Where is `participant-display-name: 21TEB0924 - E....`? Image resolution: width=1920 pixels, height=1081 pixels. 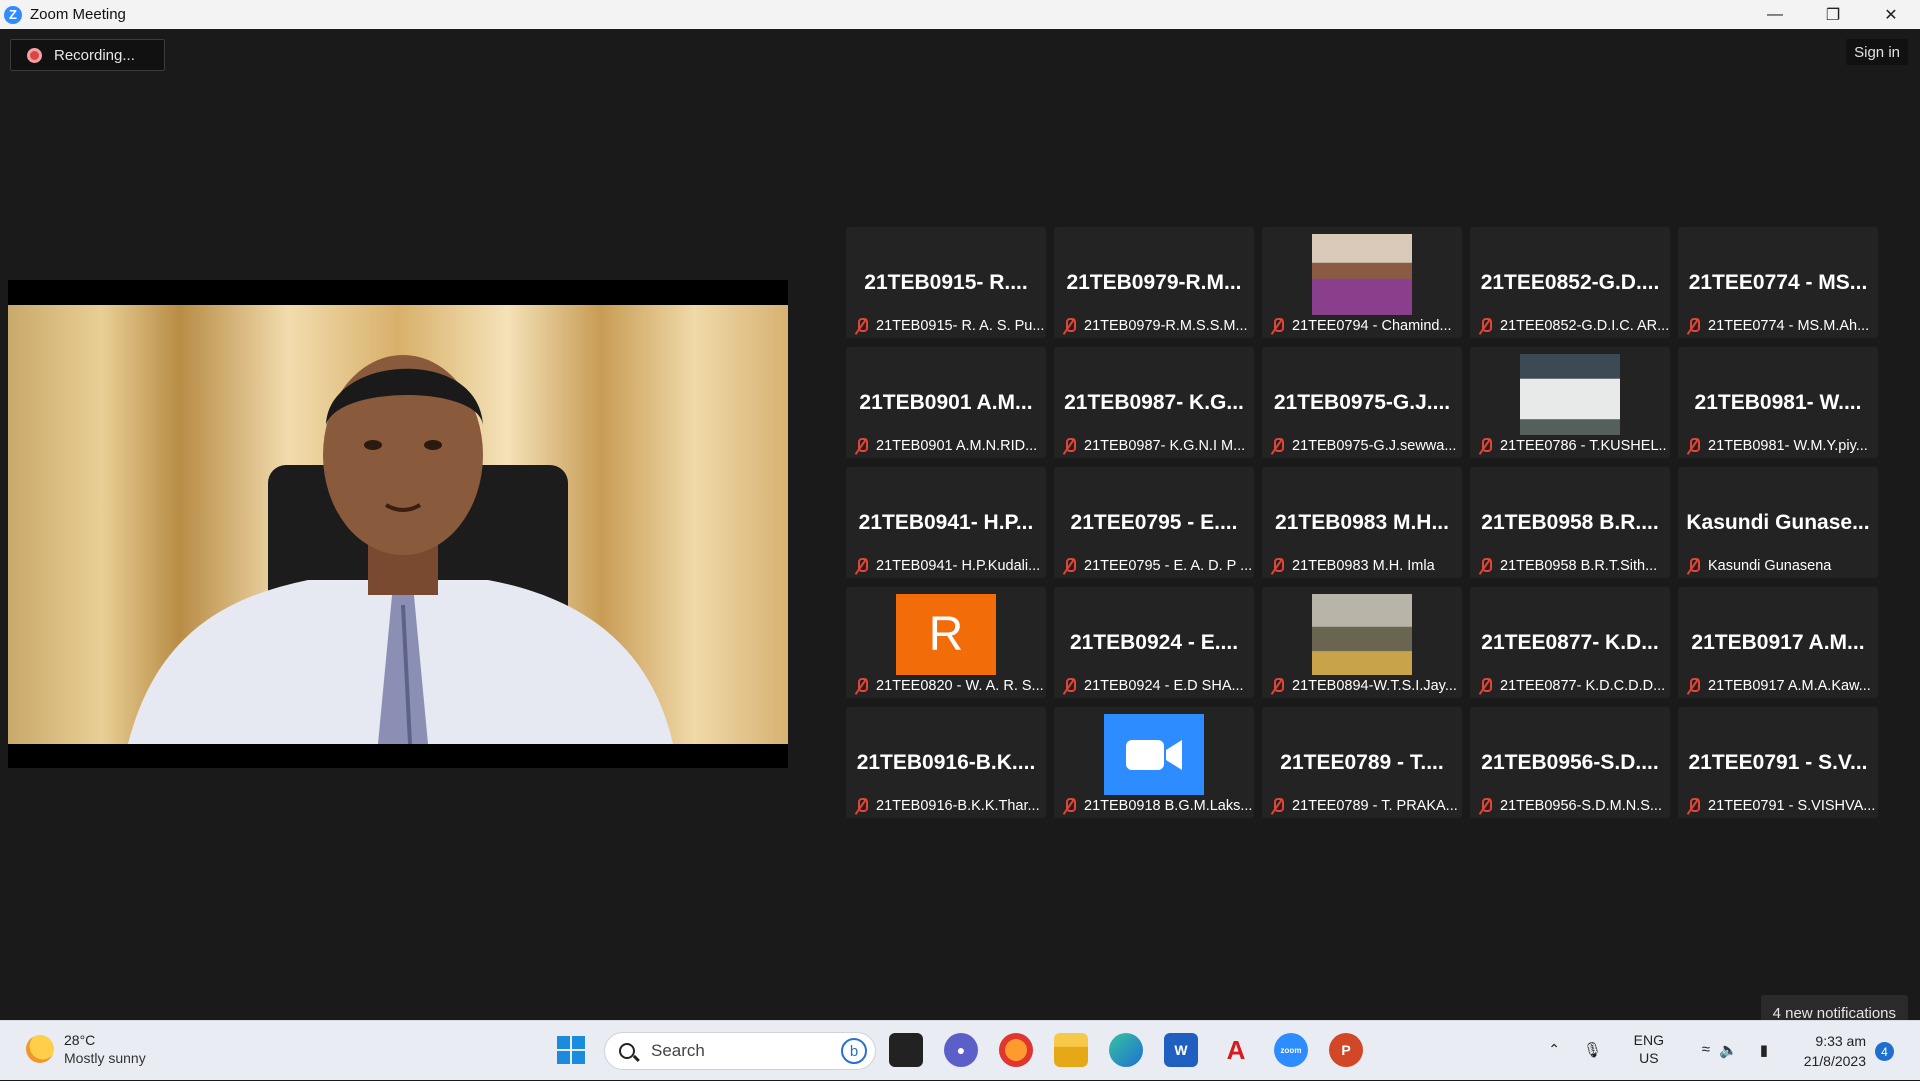 participant-display-name: 21TEB0924 - E.... is located at coordinates (1154, 642).